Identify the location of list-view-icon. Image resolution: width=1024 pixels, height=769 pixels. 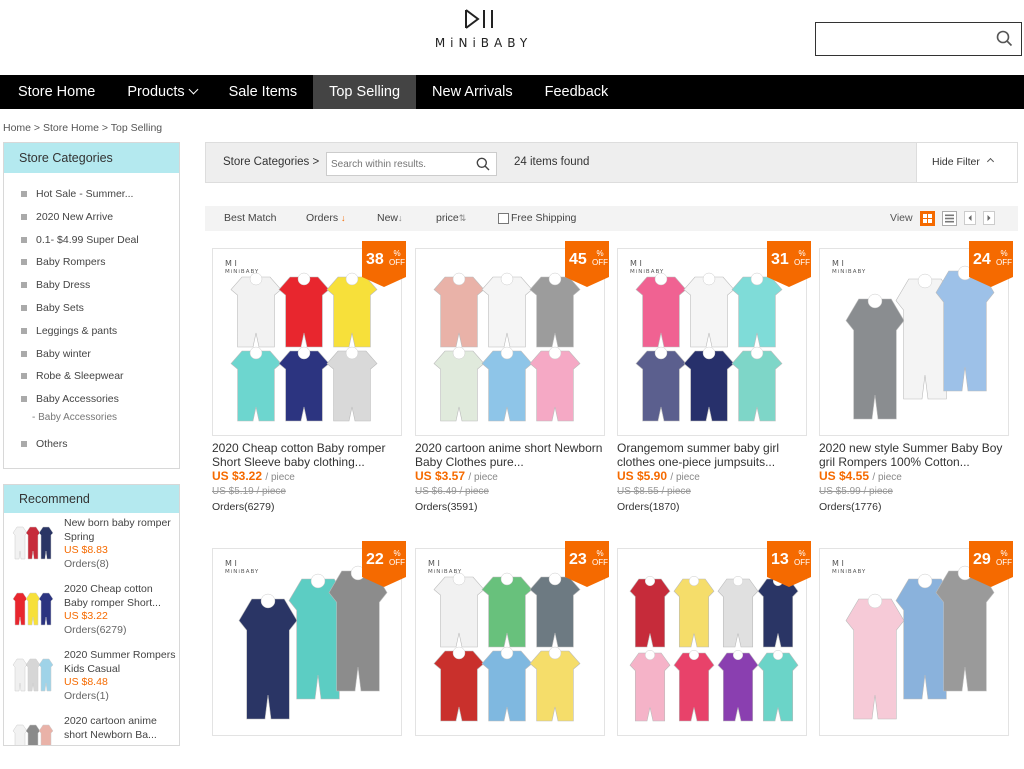
(949, 218).